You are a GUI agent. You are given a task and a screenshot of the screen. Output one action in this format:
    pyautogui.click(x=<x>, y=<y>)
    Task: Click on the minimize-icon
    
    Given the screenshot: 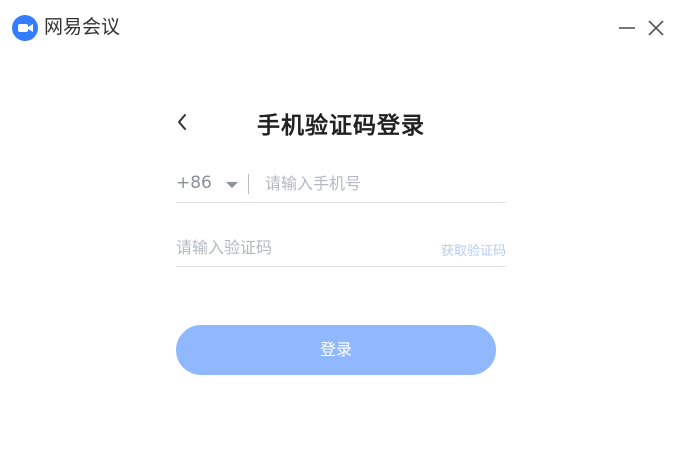 What is the action you would take?
    pyautogui.click(x=627, y=28)
    